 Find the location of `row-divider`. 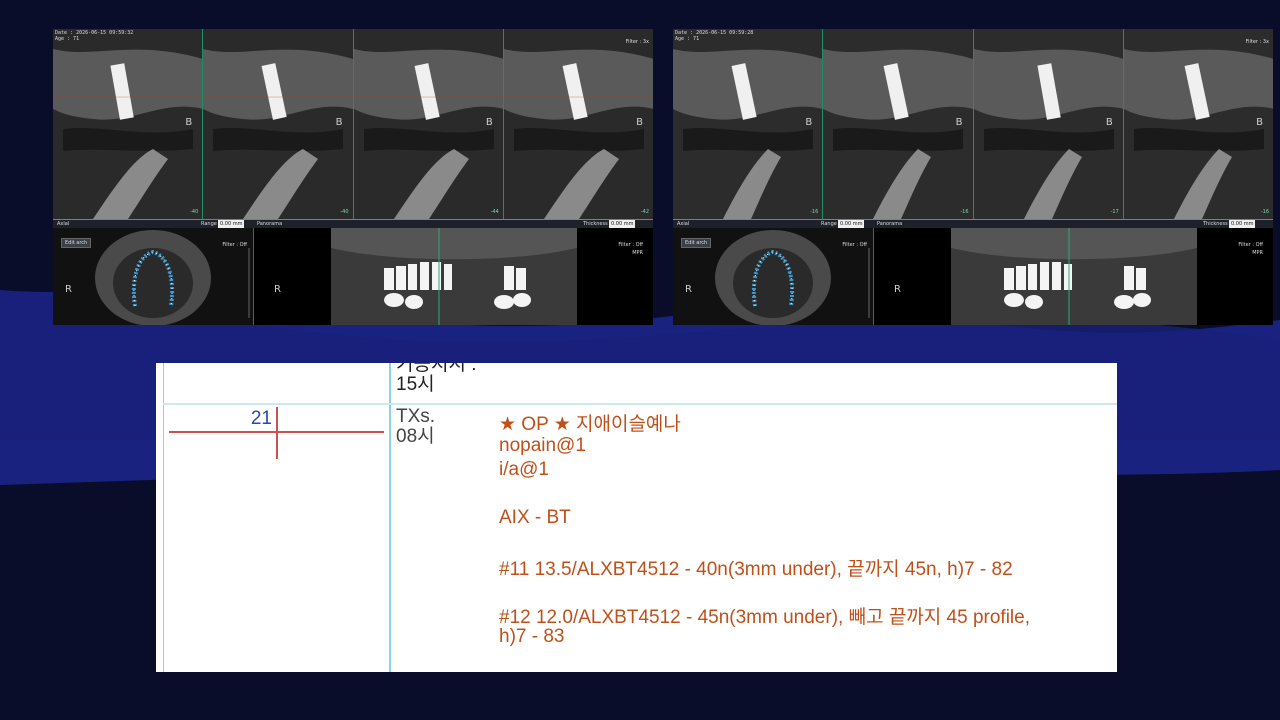

row-divider is located at coordinates (640, 404).